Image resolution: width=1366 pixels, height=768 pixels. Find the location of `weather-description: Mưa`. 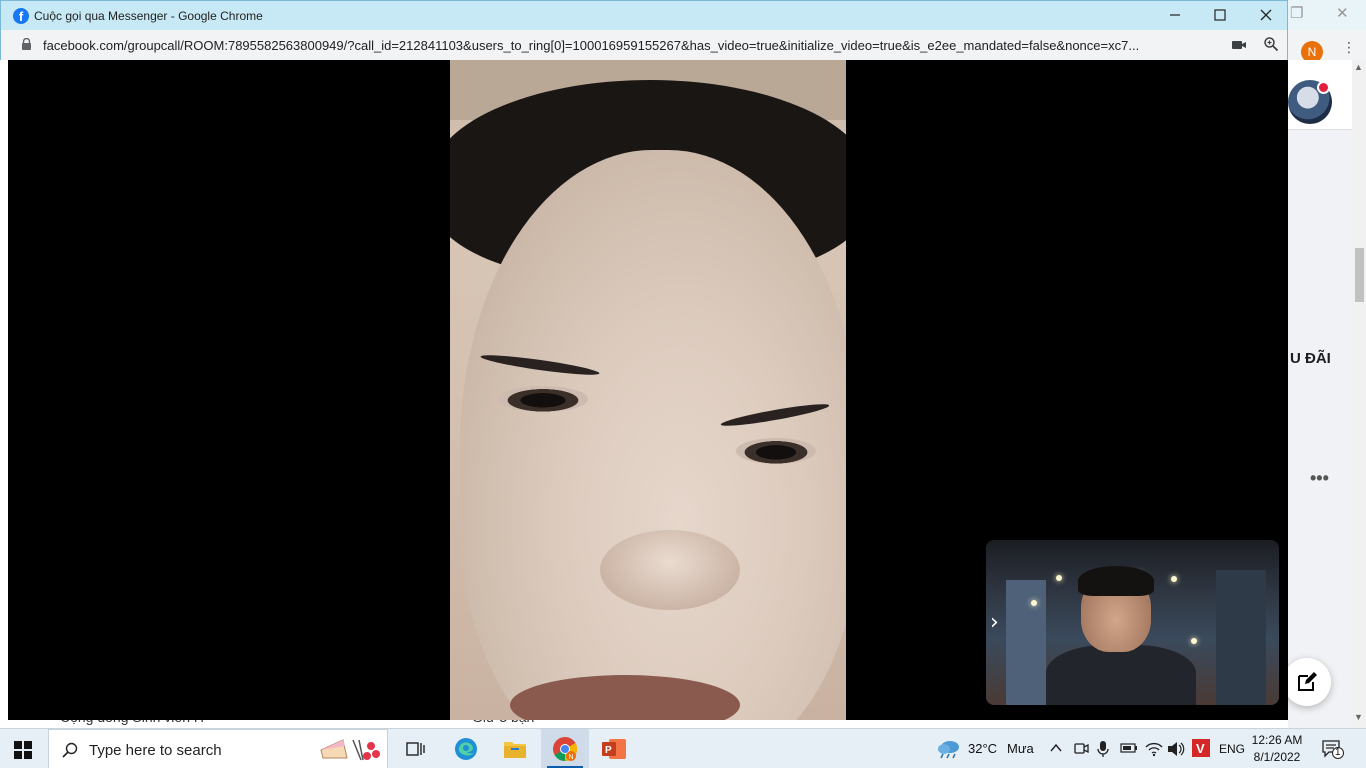

weather-description: Mưa is located at coordinates (1020, 748).